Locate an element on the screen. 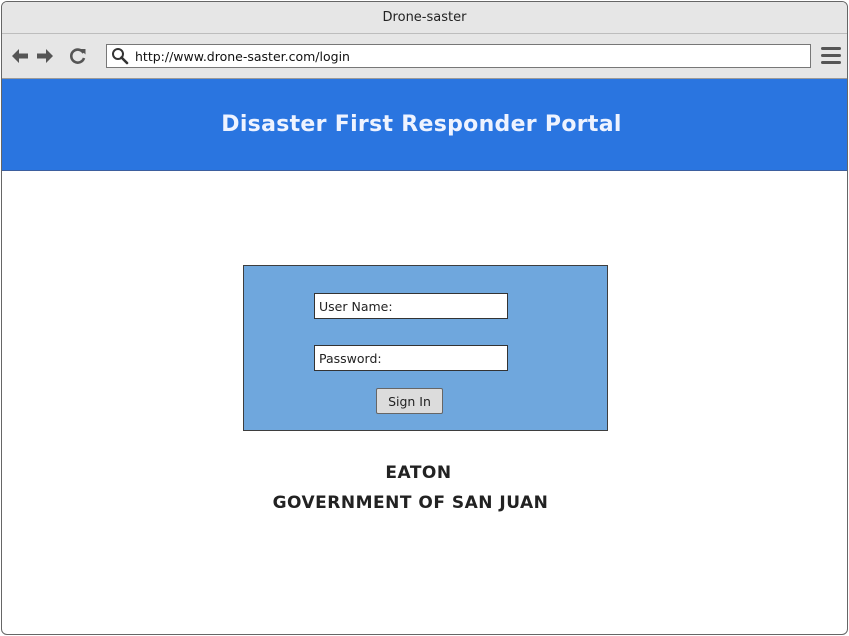 This screenshot has width=849, height=636. arrow-left-icon is located at coordinates (20, 56).